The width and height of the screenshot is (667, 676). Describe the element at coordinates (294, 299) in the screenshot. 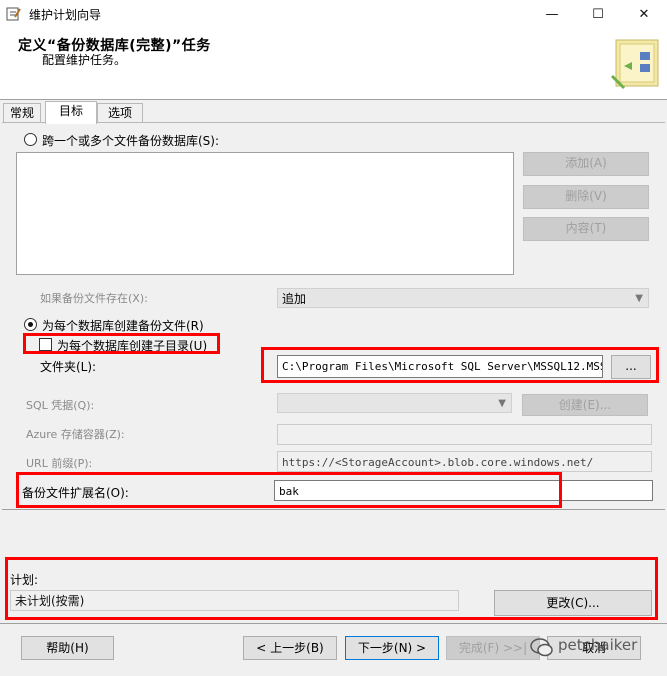

I see `if-exists-value: 追加` at that location.